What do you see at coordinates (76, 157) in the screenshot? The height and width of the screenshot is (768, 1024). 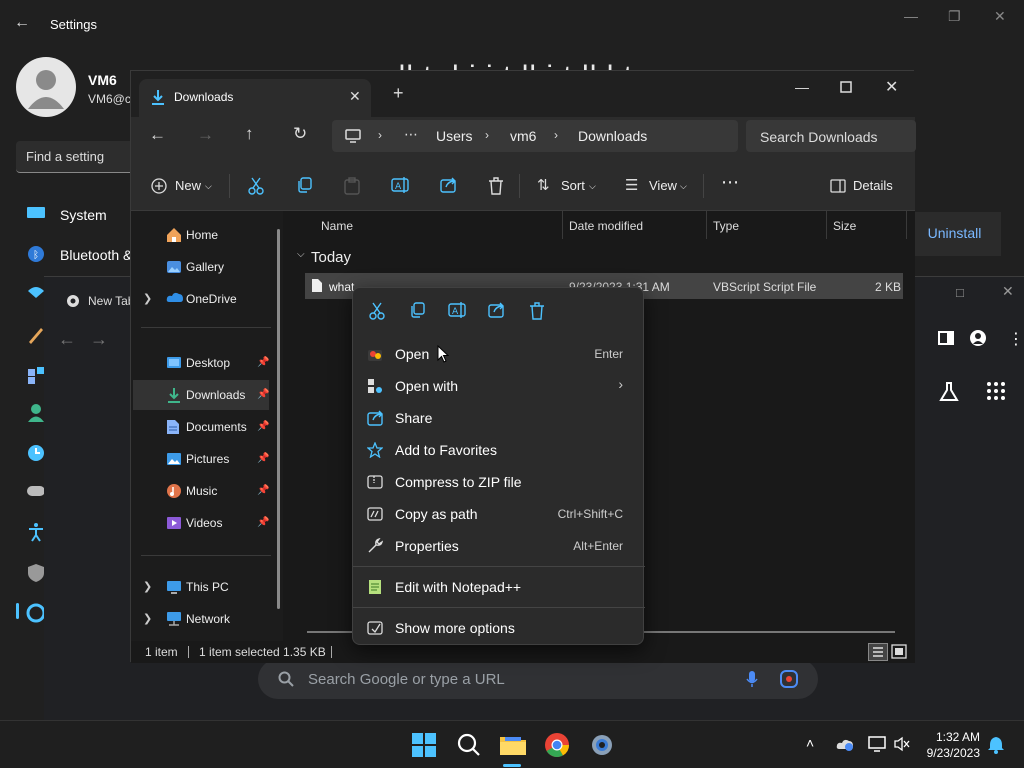 I see `find-setting-input: Find a setting` at bounding box center [76, 157].